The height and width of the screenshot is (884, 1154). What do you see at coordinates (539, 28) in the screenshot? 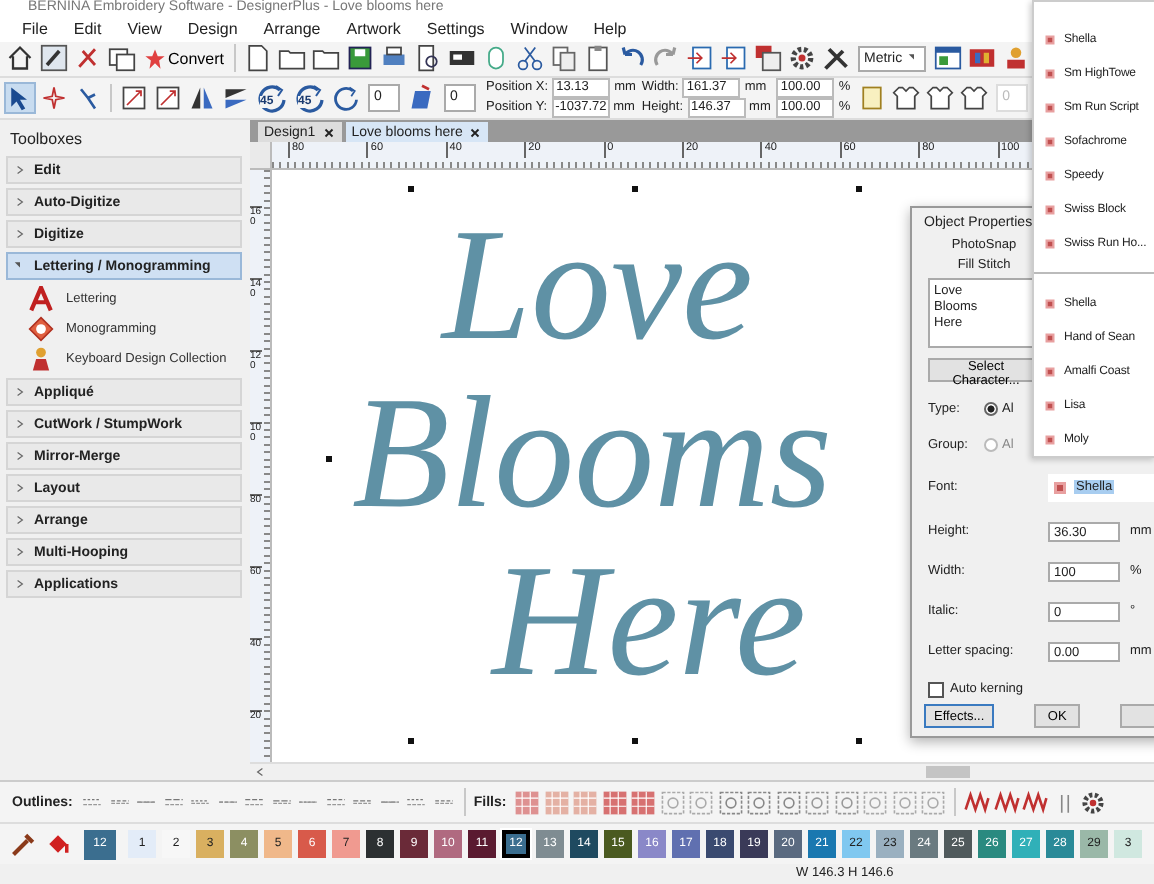
I see `menu-item: Window` at bounding box center [539, 28].